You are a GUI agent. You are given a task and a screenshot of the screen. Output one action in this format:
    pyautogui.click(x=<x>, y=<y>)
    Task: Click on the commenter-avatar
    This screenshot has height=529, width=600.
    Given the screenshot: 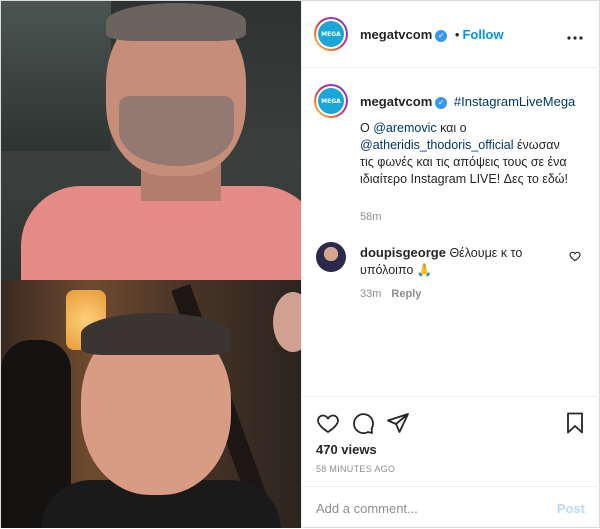 What is the action you would take?
    pyautogui.click(x=331, y=257)
    